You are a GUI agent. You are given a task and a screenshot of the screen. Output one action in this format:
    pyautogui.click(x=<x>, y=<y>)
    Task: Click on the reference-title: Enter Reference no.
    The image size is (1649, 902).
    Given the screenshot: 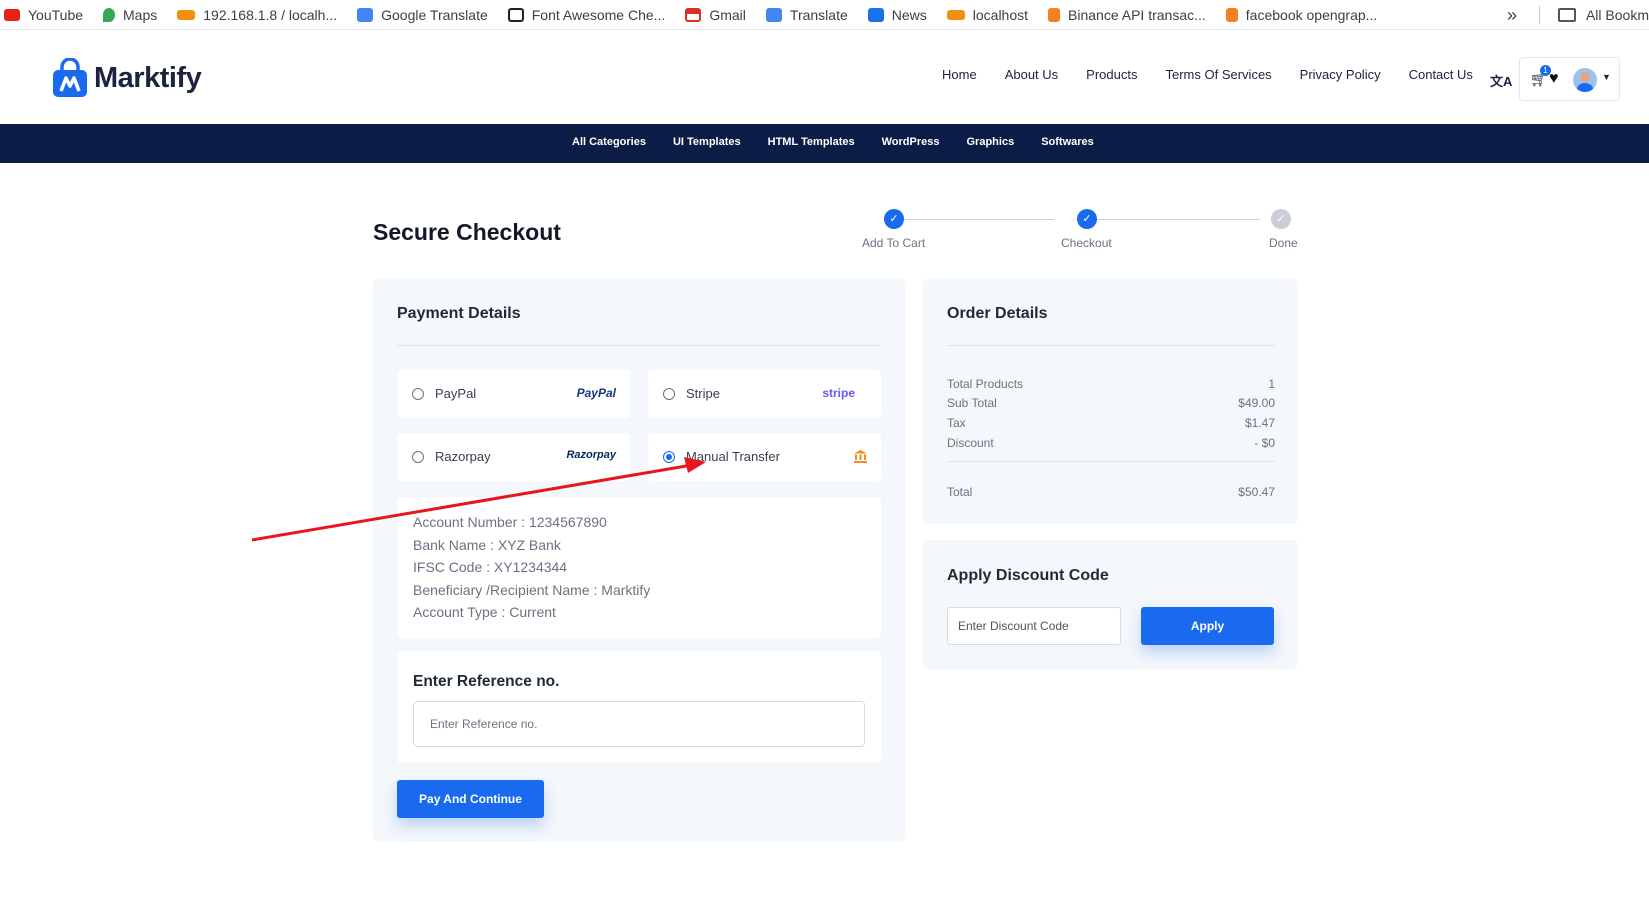 What is the action you would take?
    pyautogui.click(x=486, y=681)
    